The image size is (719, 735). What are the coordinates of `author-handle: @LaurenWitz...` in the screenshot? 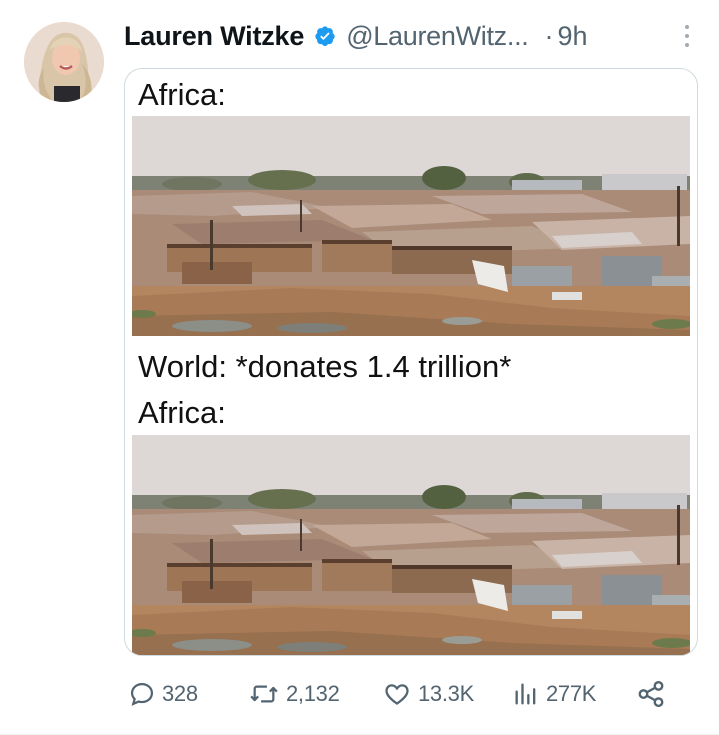 It's located at (437, 36).